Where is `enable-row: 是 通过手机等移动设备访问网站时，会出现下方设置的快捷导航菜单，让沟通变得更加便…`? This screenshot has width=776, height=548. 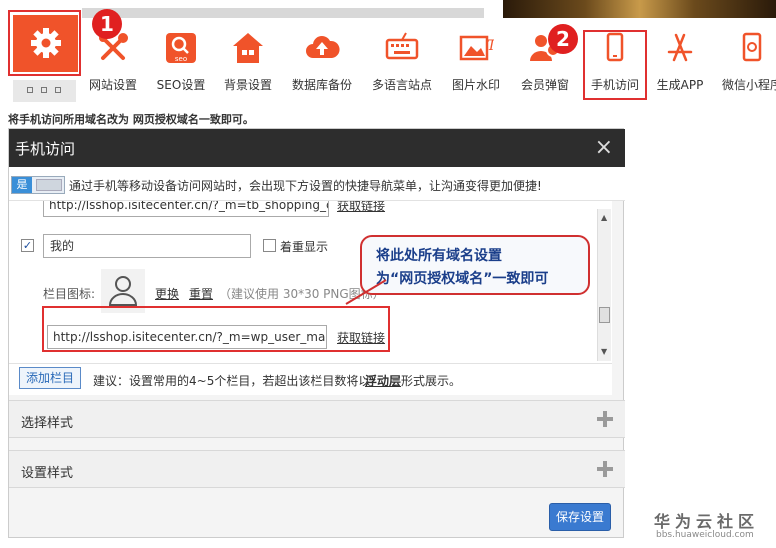
enable-row: 是 通过手机等移动设备访问网站时，会出现下方设置的快捷导航菜单，让沟通变得更加便… is located at coordinates (317, 184).